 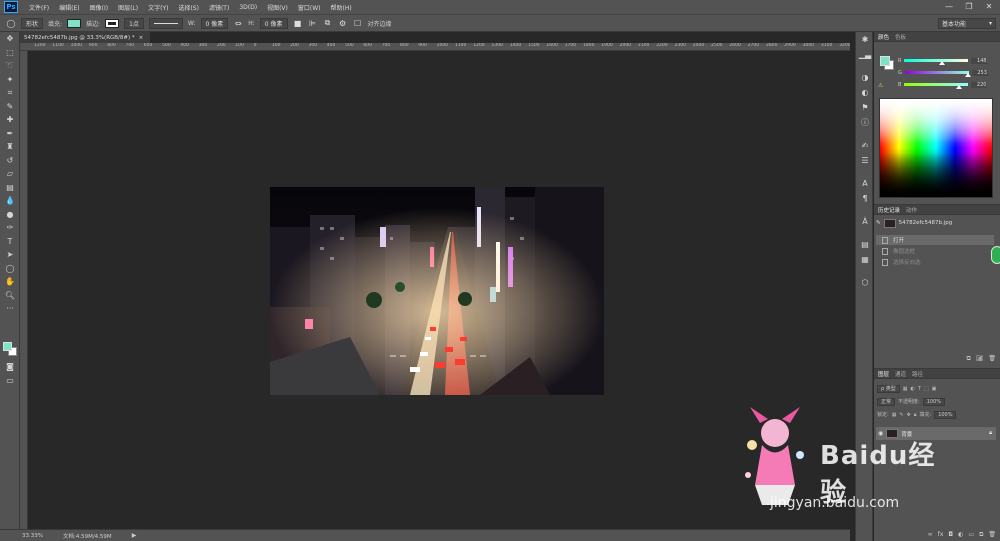 What do you see at coordinates (967, 23) in the screenshot?
I see `workspace-select: 基本功能 ▾` at bounding box center [967, 23].